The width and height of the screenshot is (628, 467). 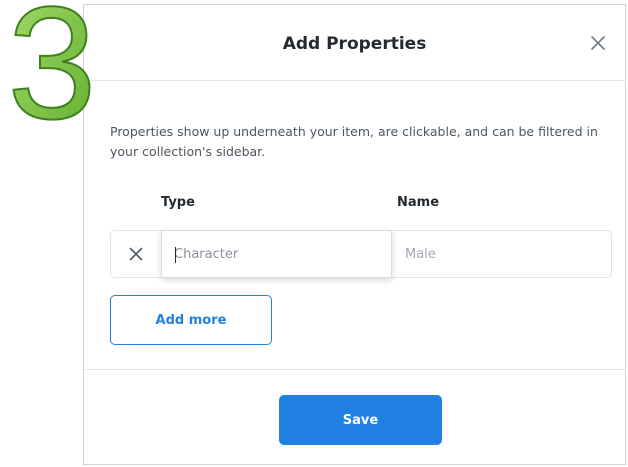 I want to click on modal-header: Add Properties, so click(x=354, y=43).